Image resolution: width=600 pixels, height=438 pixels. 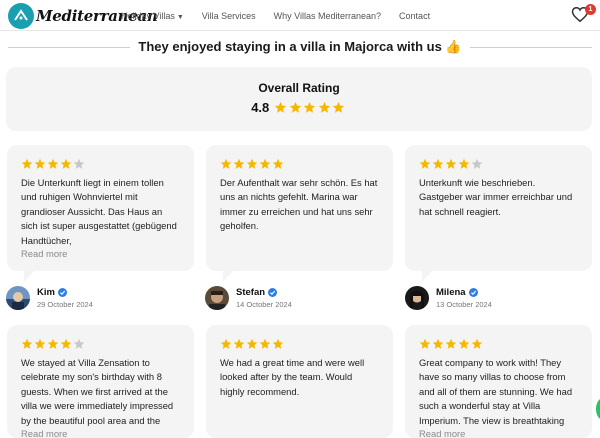 I want to click on overall-rating-score: 4.8, so click(x=260, y=107).